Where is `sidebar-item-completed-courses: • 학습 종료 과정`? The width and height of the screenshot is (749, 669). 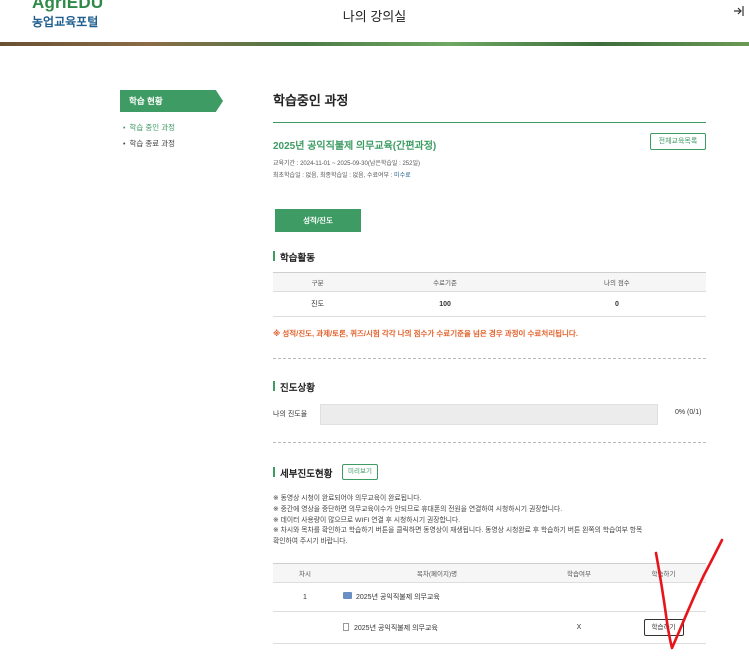
sidebar-item-completed-courses: • 학습 종료 과정 is located at coordinates (149, 143).